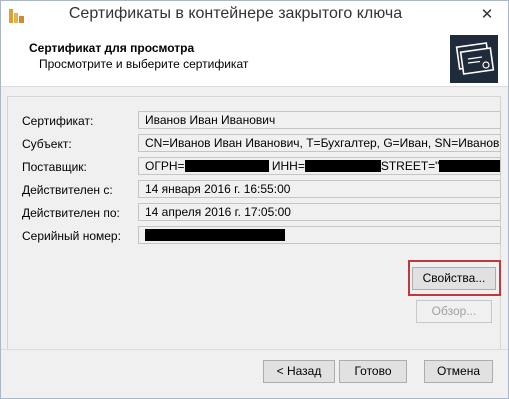  I want to click on cancel-button: Отмена, so click(458, 371).